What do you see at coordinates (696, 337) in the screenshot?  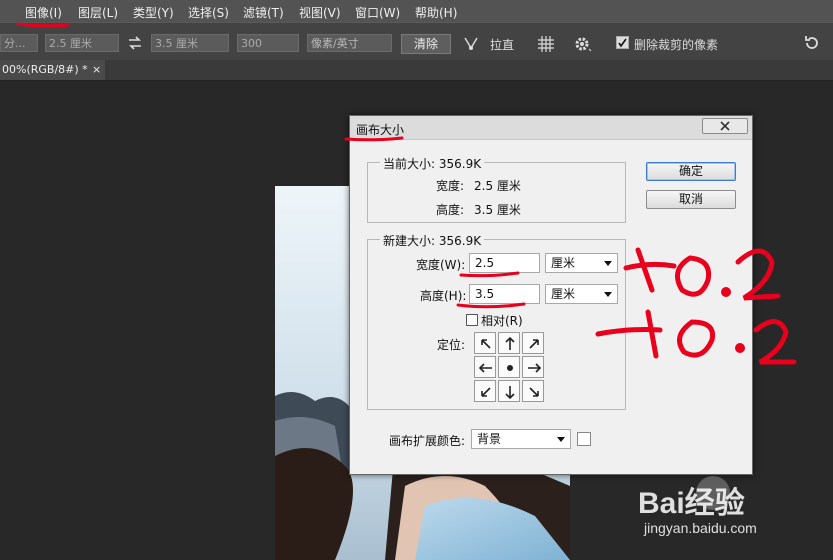 I see `handwritten-plus-height` at bounding box center [696, 337].